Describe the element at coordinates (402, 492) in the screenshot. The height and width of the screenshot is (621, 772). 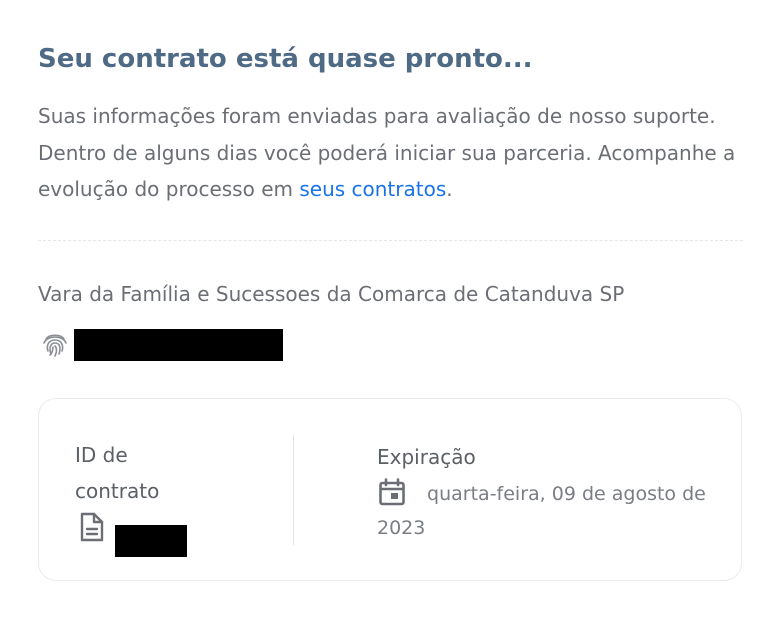
I see `calendar-icon` at that location.